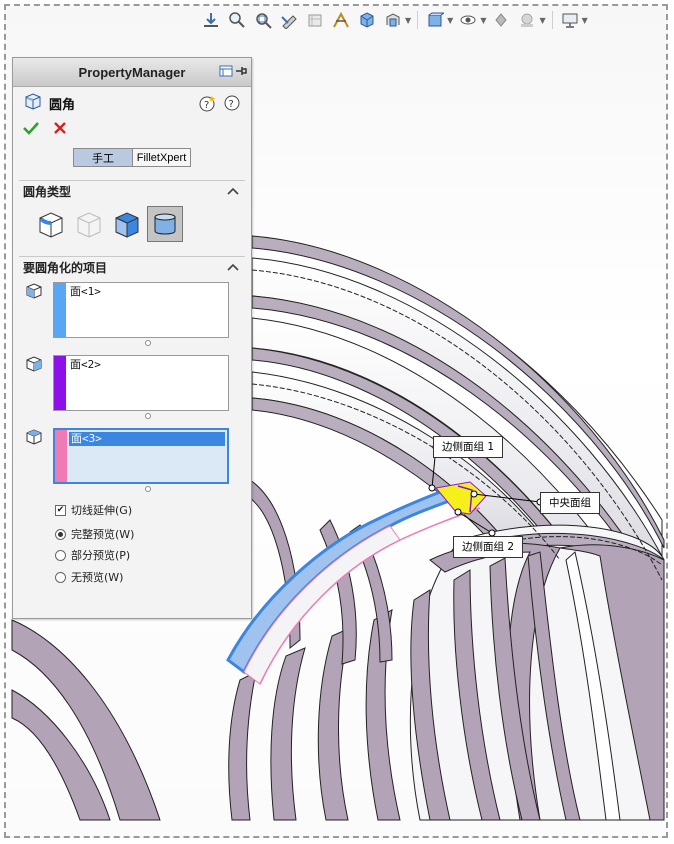 This screenshot has width=674, height=844. I want to click on side-face-set-1-selection-box: 面<1>, so click(141, 310).